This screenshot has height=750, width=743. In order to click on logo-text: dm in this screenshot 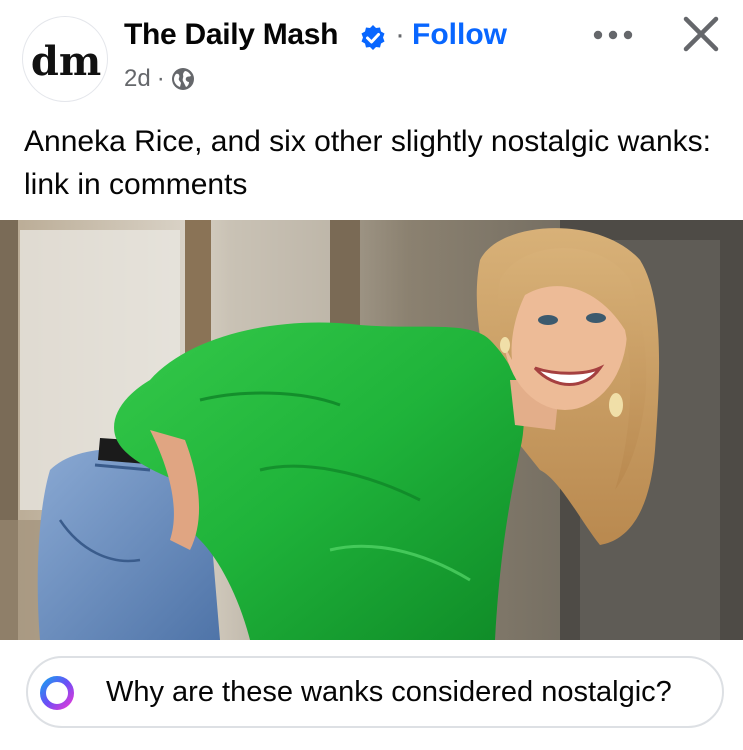, I will do `click(66, 61)`.